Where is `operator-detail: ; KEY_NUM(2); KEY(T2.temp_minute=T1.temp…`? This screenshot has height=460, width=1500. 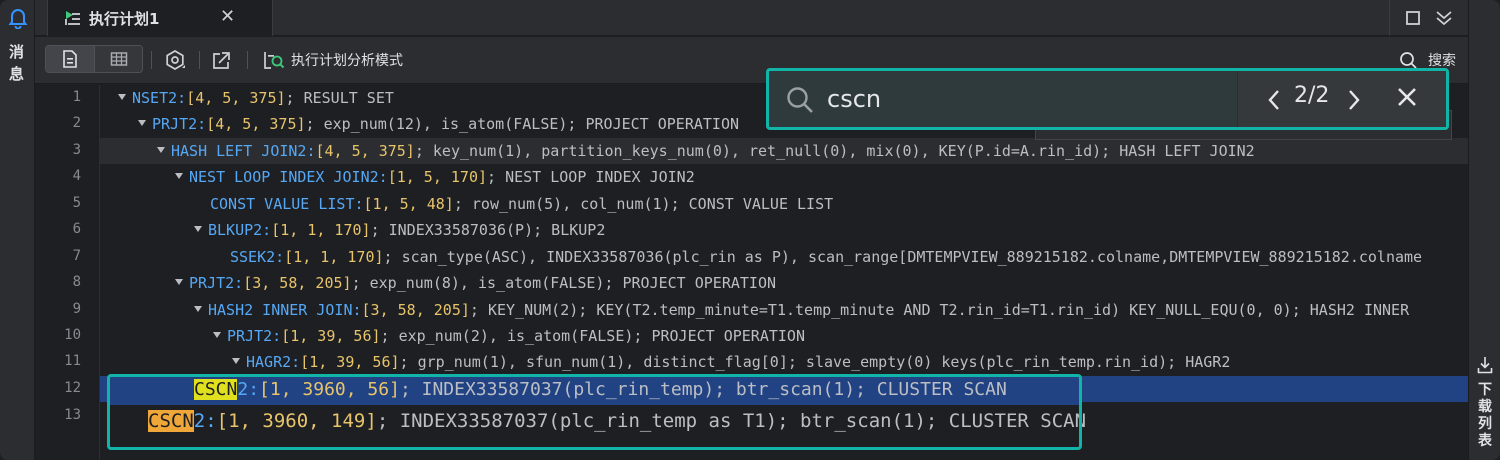
operator-detail: ; KEY_NUM(2); KEY(T2.temp_minute=T1.temp… is located at coordinates (939, 310).